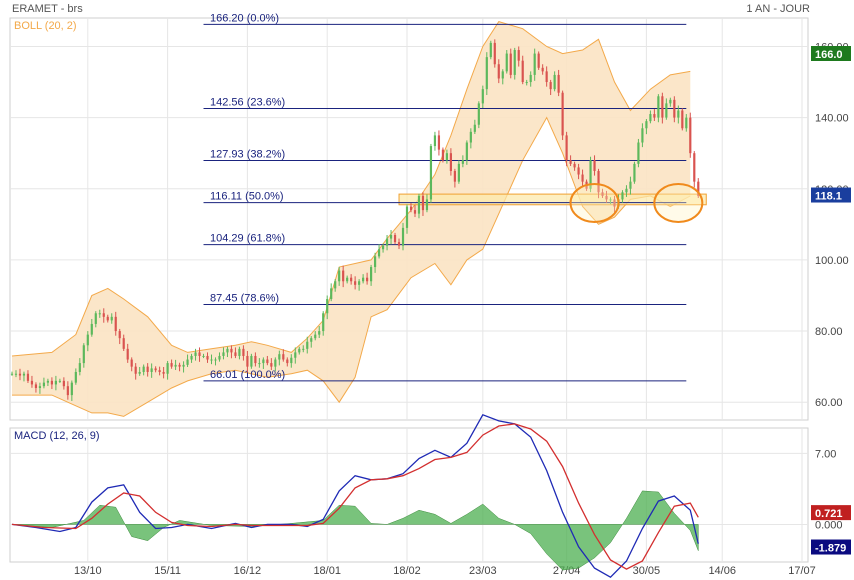 This screenshot has height=580, width=854. I want to click on macd-y-tick-label: 0.000, so click(829, 525).